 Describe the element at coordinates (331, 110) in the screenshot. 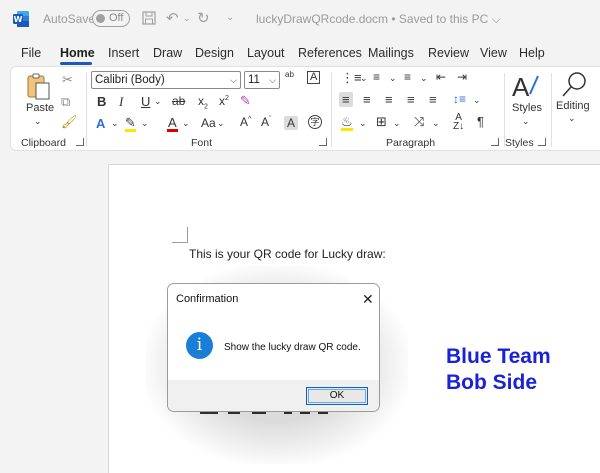

I see `separator` at that location.